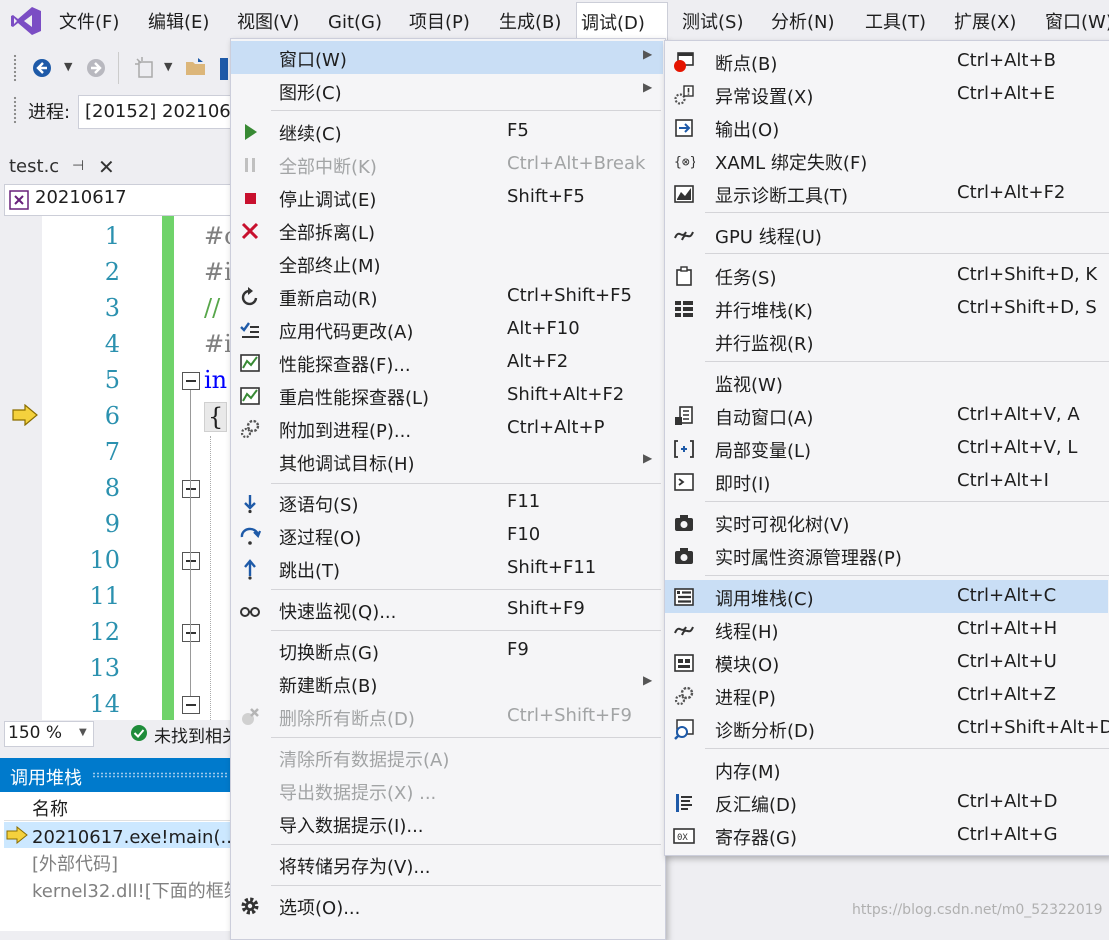  I want to click on menu-test: 测试(S), so click(712, 21).